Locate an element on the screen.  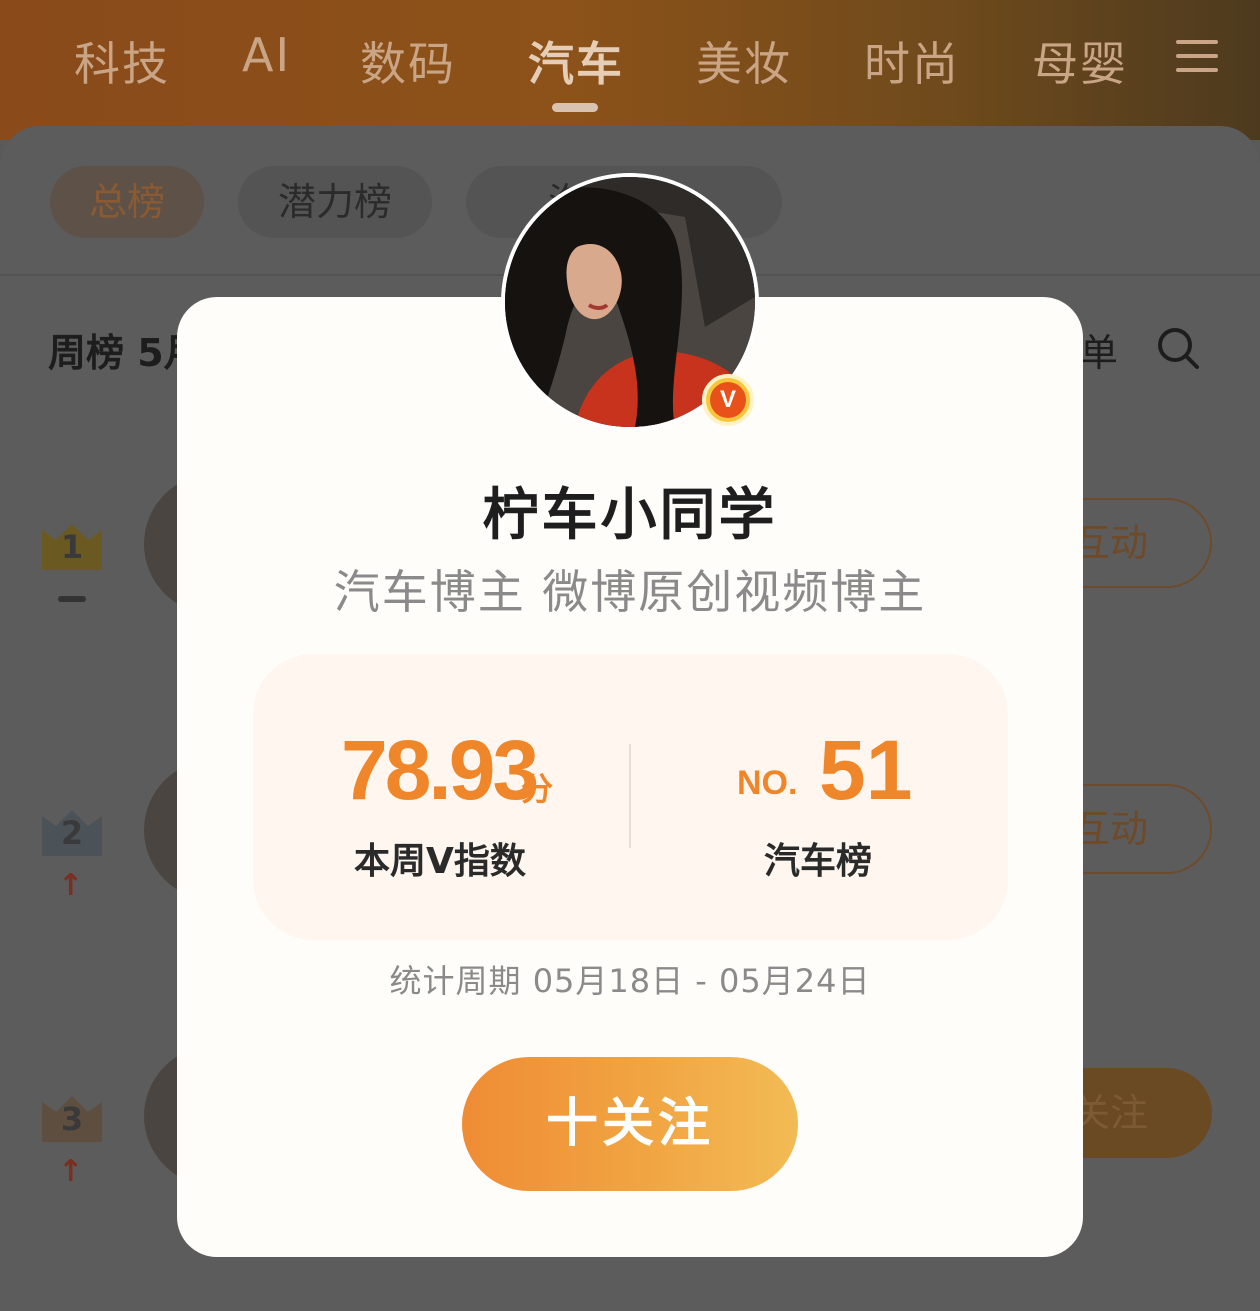
menu-icon is located at coordinates (1197, 56).